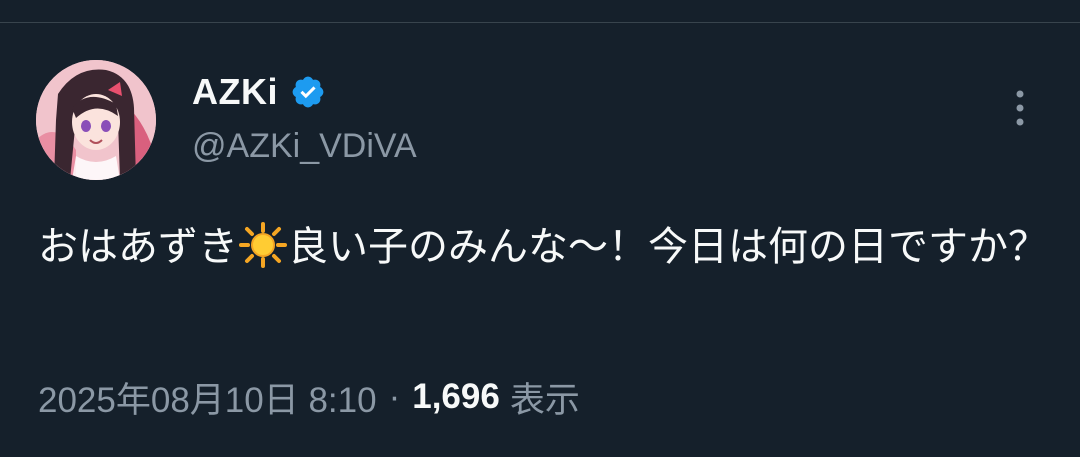 The image size is (1080, 457). I want to click on tweet-text-part2: 良い子のみんな〜！今日は何の日ですか？, so click(668, 247).